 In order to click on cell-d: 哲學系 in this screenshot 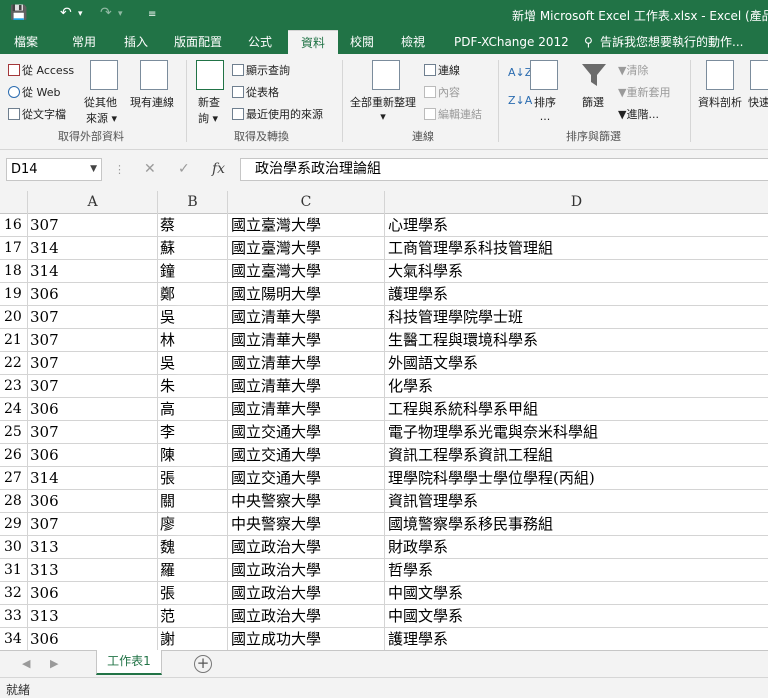, I will do `click(576, 570)`.